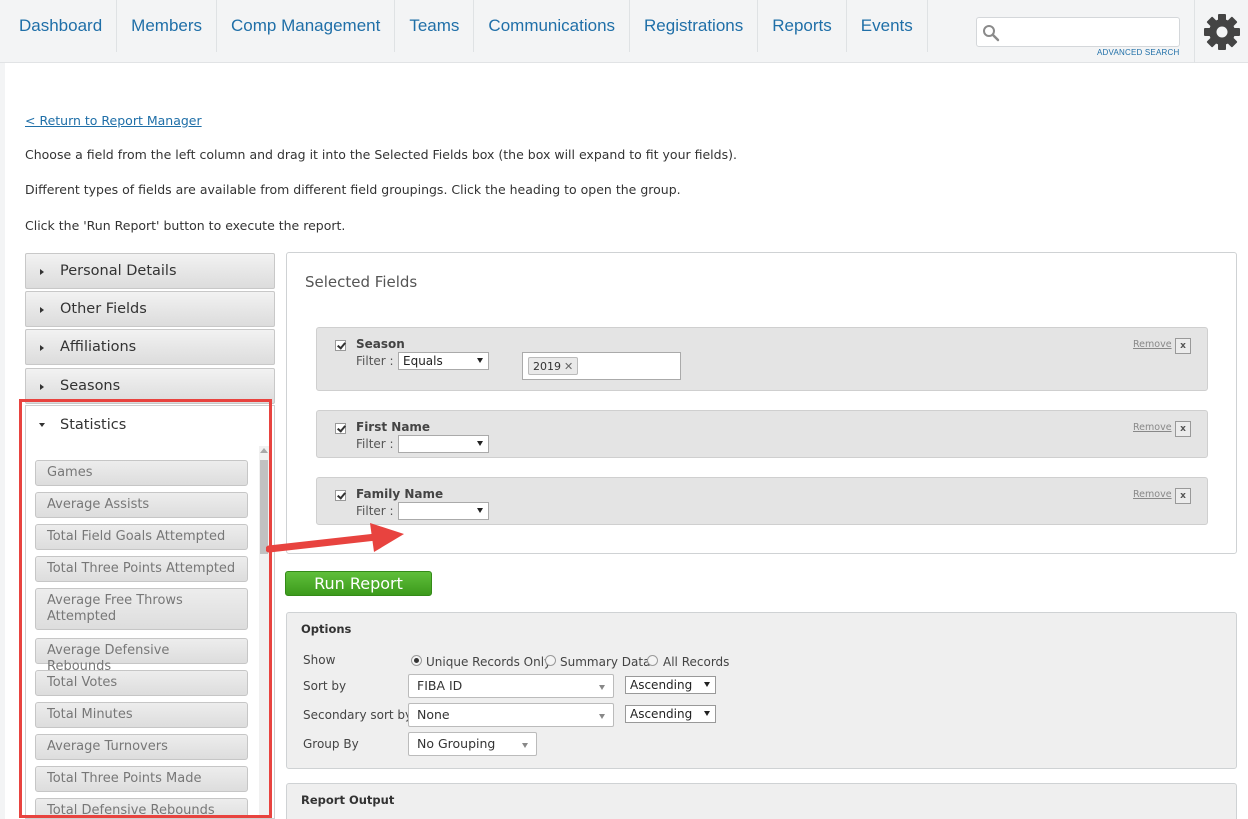 Image resolution: width=1248 pixels, height=819 pixels. Describe the element at coordinates (113, 120) in the screenshot. I see `return-to-report-manager-link: < Return to Report Manager` at that location.